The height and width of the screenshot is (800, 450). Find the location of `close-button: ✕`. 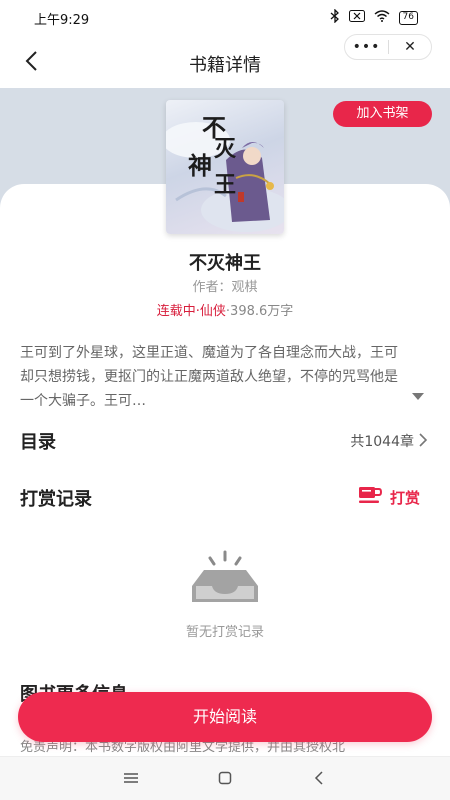

close-button: ✕ is located at coordinates (410, 47).